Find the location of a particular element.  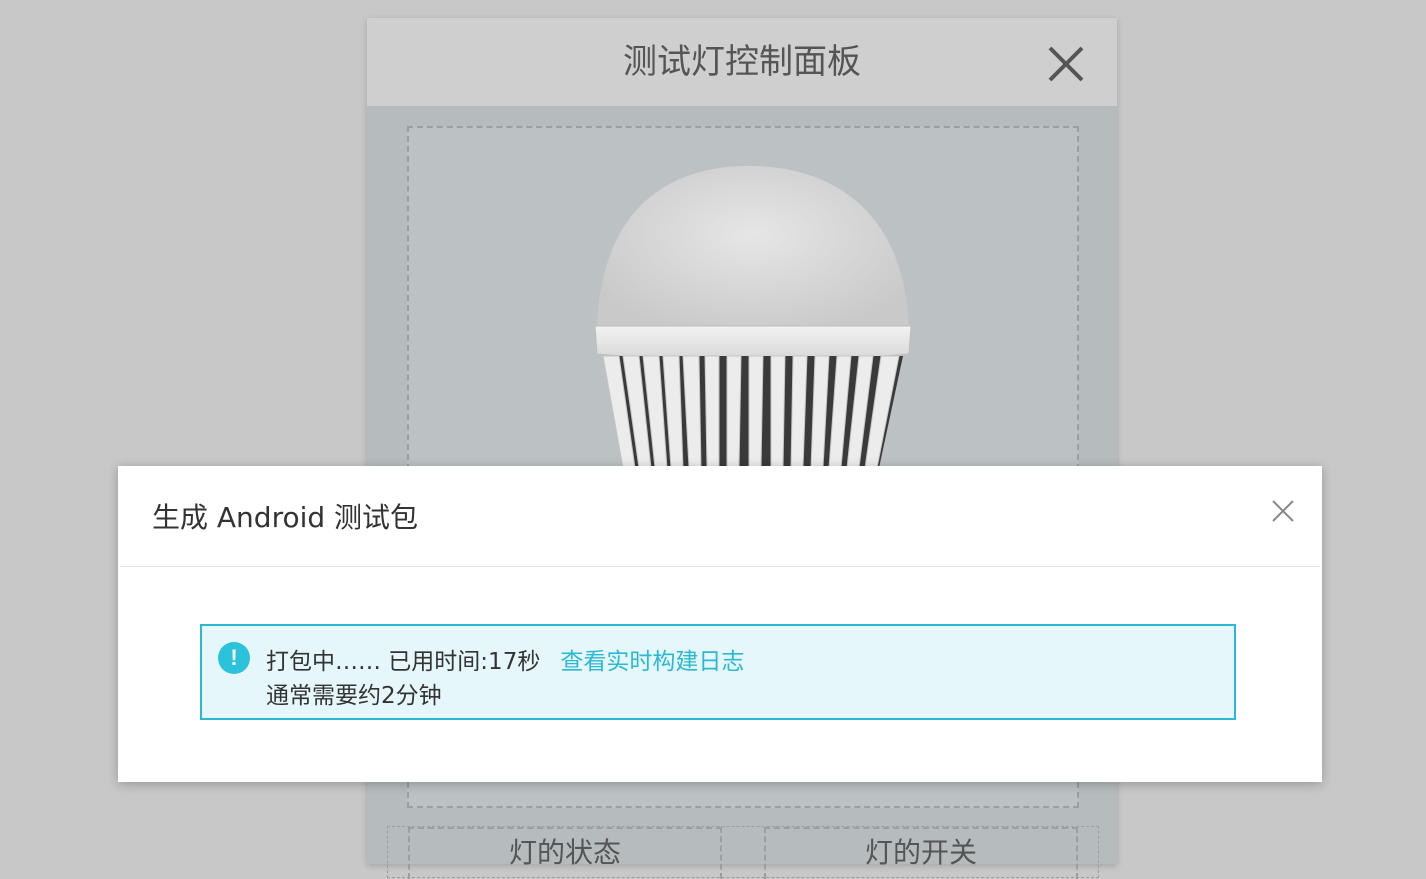

panel-title: 测试灯控制面板 is located at coordinates (742, 62).